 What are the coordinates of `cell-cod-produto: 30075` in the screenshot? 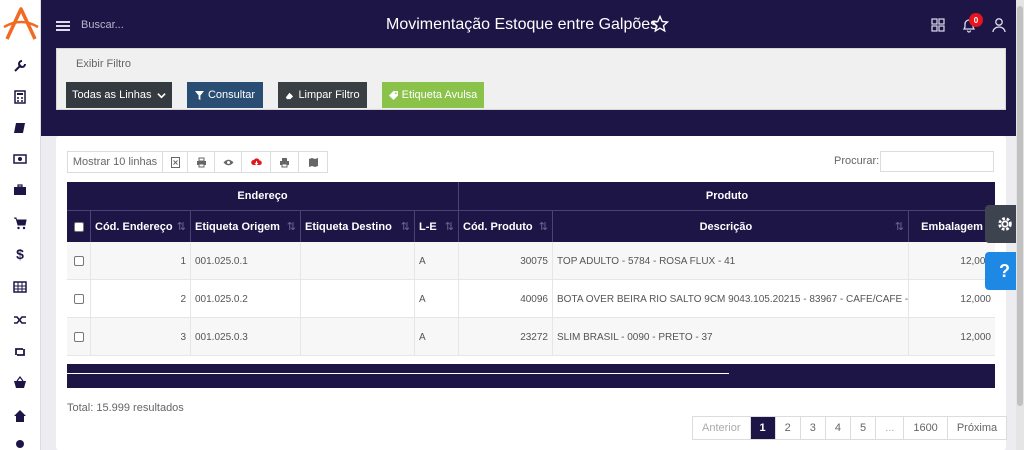 It's located at (506, 261).